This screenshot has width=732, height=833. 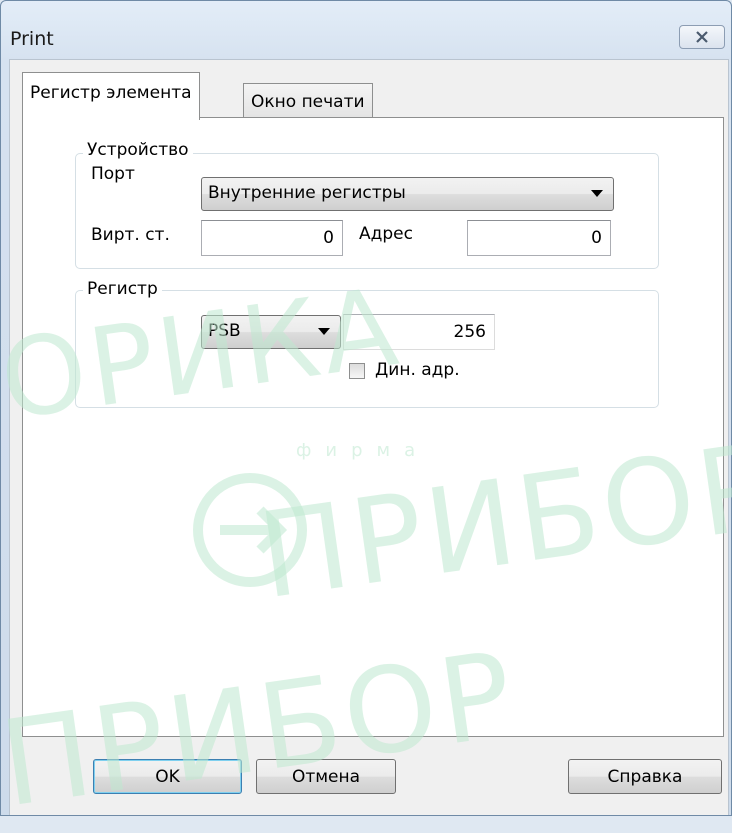 I want to click on port-select: Внутренние регистры, so click(x=407, y=194).